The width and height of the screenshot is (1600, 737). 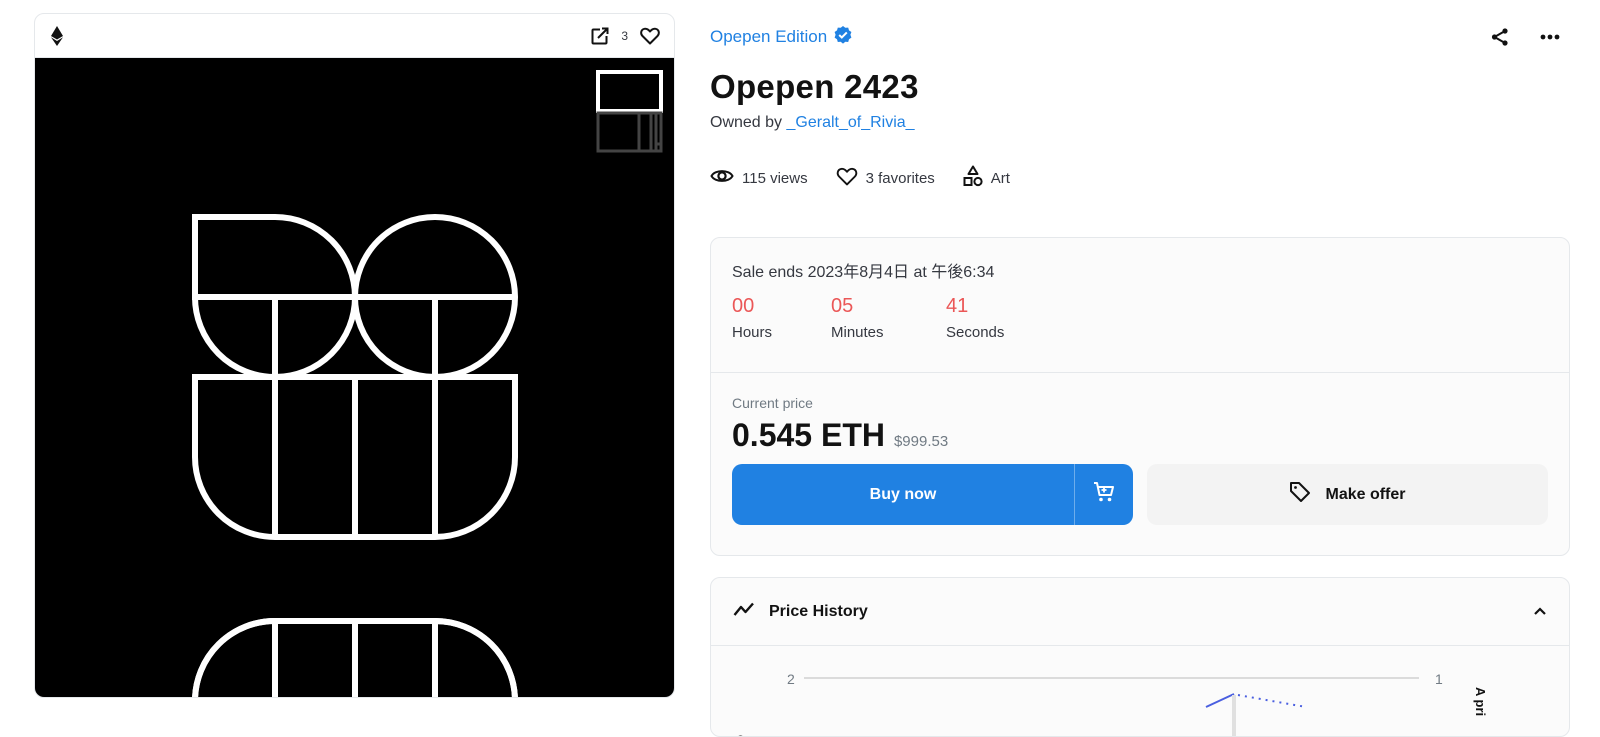 I want to click on make-offer-label: Make offer, so click(x=1365, y=494).